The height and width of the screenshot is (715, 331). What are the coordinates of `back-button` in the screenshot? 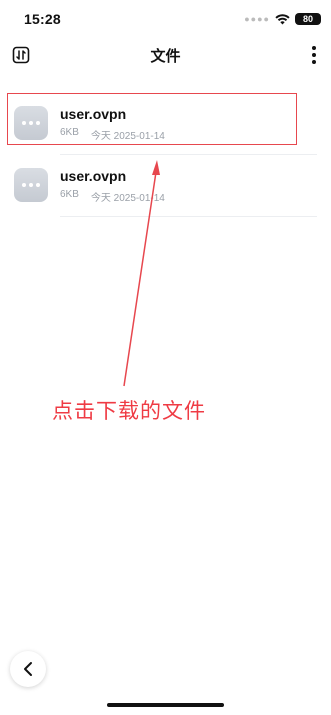 It's located at (28, 669).